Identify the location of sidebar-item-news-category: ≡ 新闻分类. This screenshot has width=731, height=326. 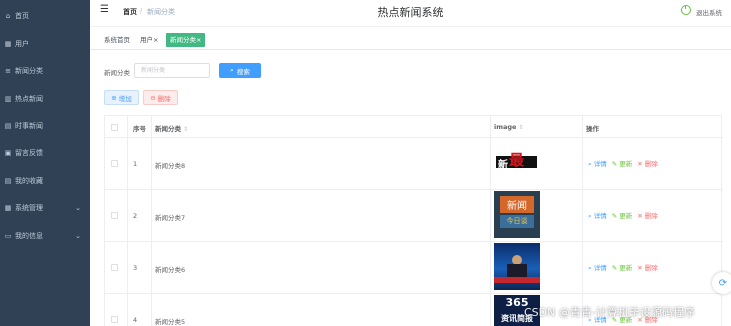
(45, 70).